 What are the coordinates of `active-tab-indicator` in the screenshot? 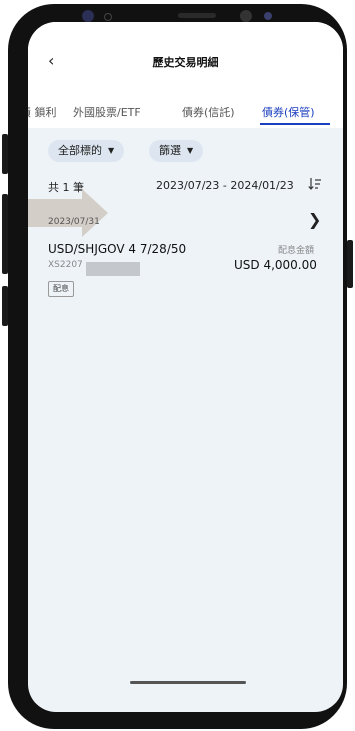 It's located at (295, 124).